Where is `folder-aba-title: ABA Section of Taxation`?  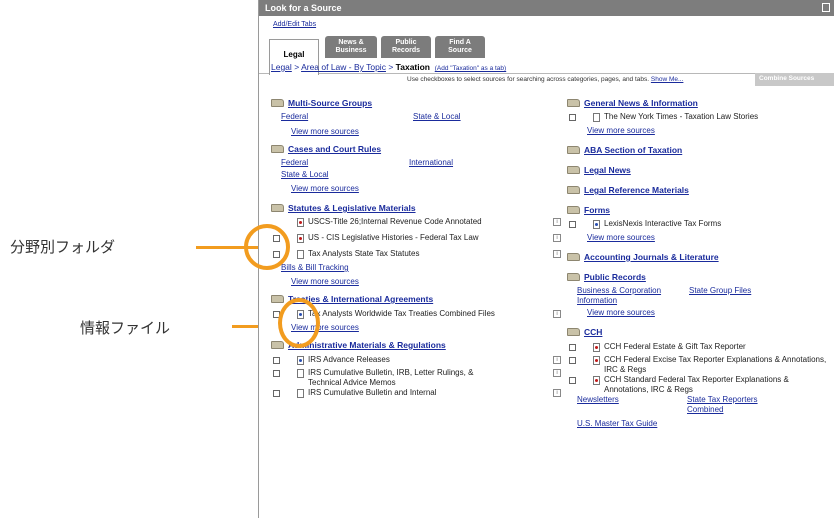 folder-aba-title: ABA Section of Taxation is located at coordinates (633, 150).